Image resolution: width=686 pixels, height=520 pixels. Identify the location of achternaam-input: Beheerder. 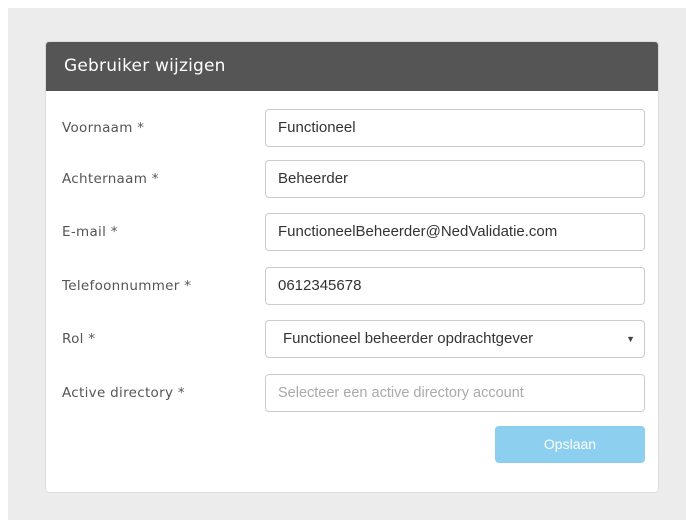
(455, 179).